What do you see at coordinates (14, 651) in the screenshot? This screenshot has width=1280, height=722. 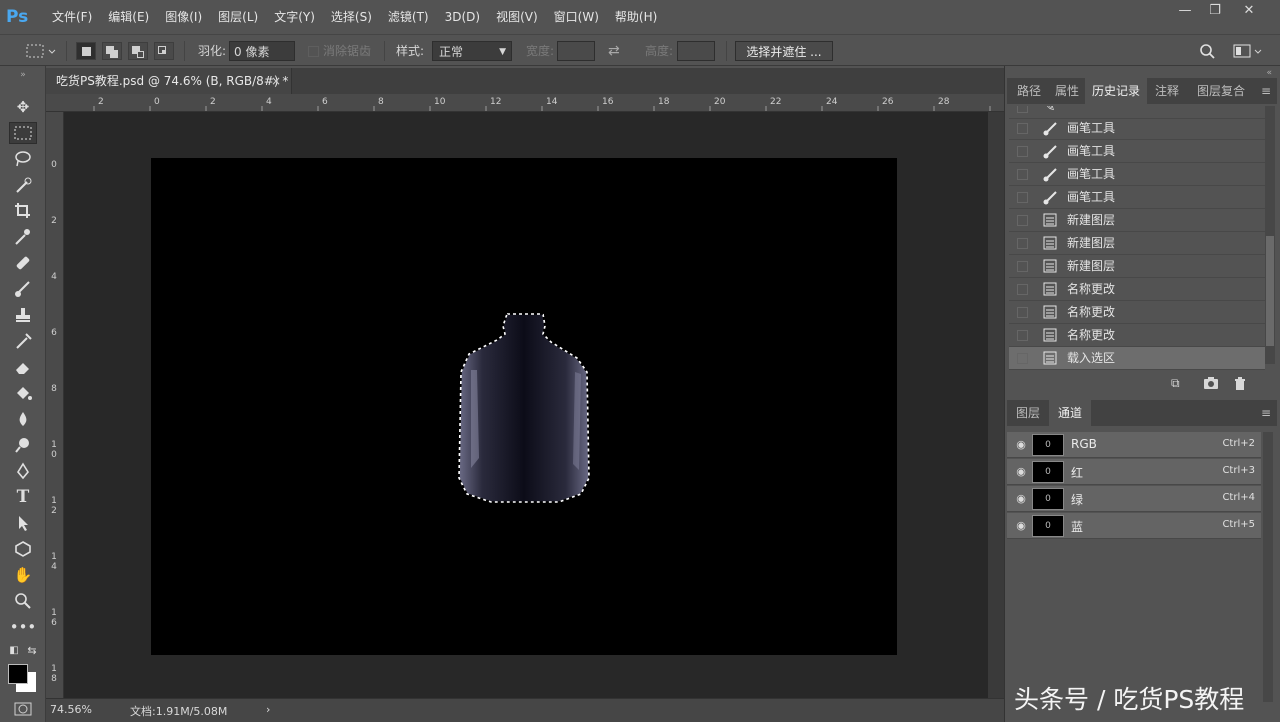 I see `default-colors-icon: ◧` at bounding box center [14, 651].